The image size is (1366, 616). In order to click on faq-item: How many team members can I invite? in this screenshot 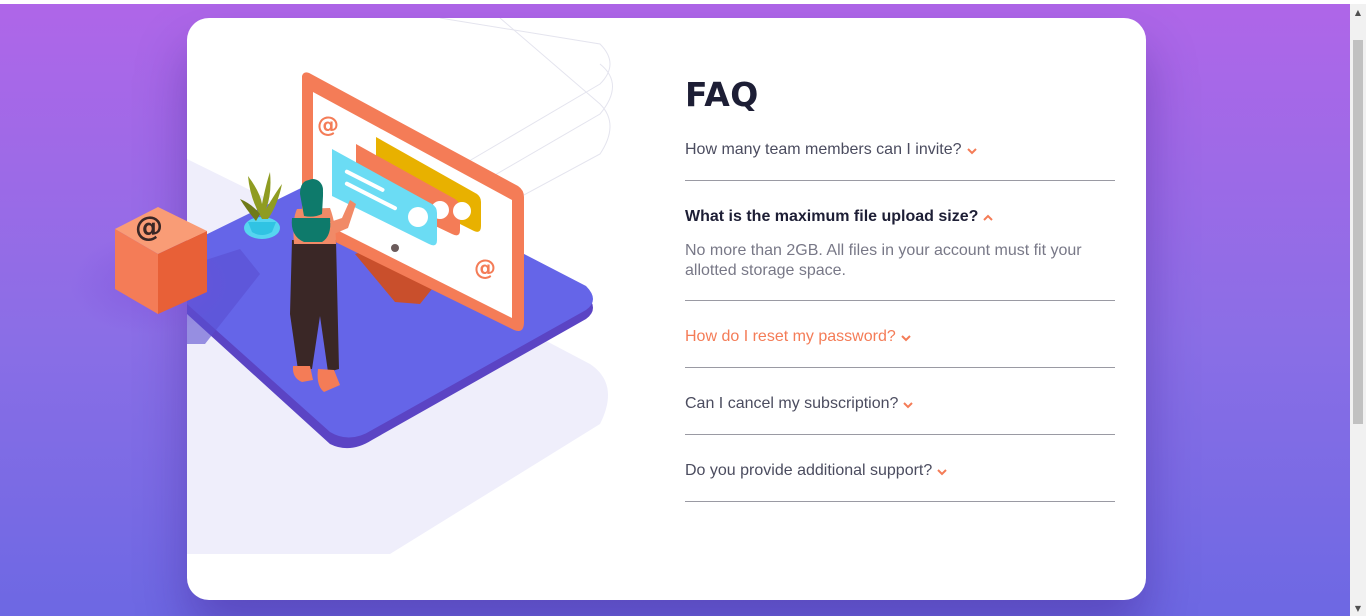, I will do `click(900, 157)`.